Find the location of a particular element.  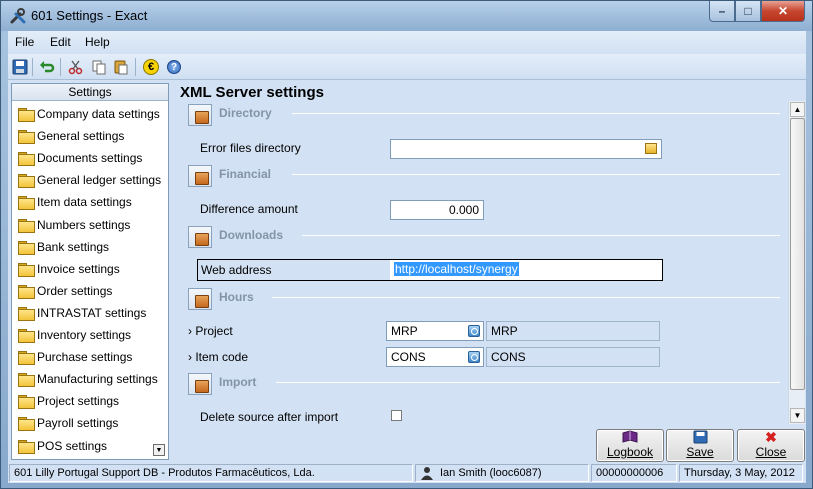

sidebar-item-label: Inventory settings is located at coordinates (84, 335).